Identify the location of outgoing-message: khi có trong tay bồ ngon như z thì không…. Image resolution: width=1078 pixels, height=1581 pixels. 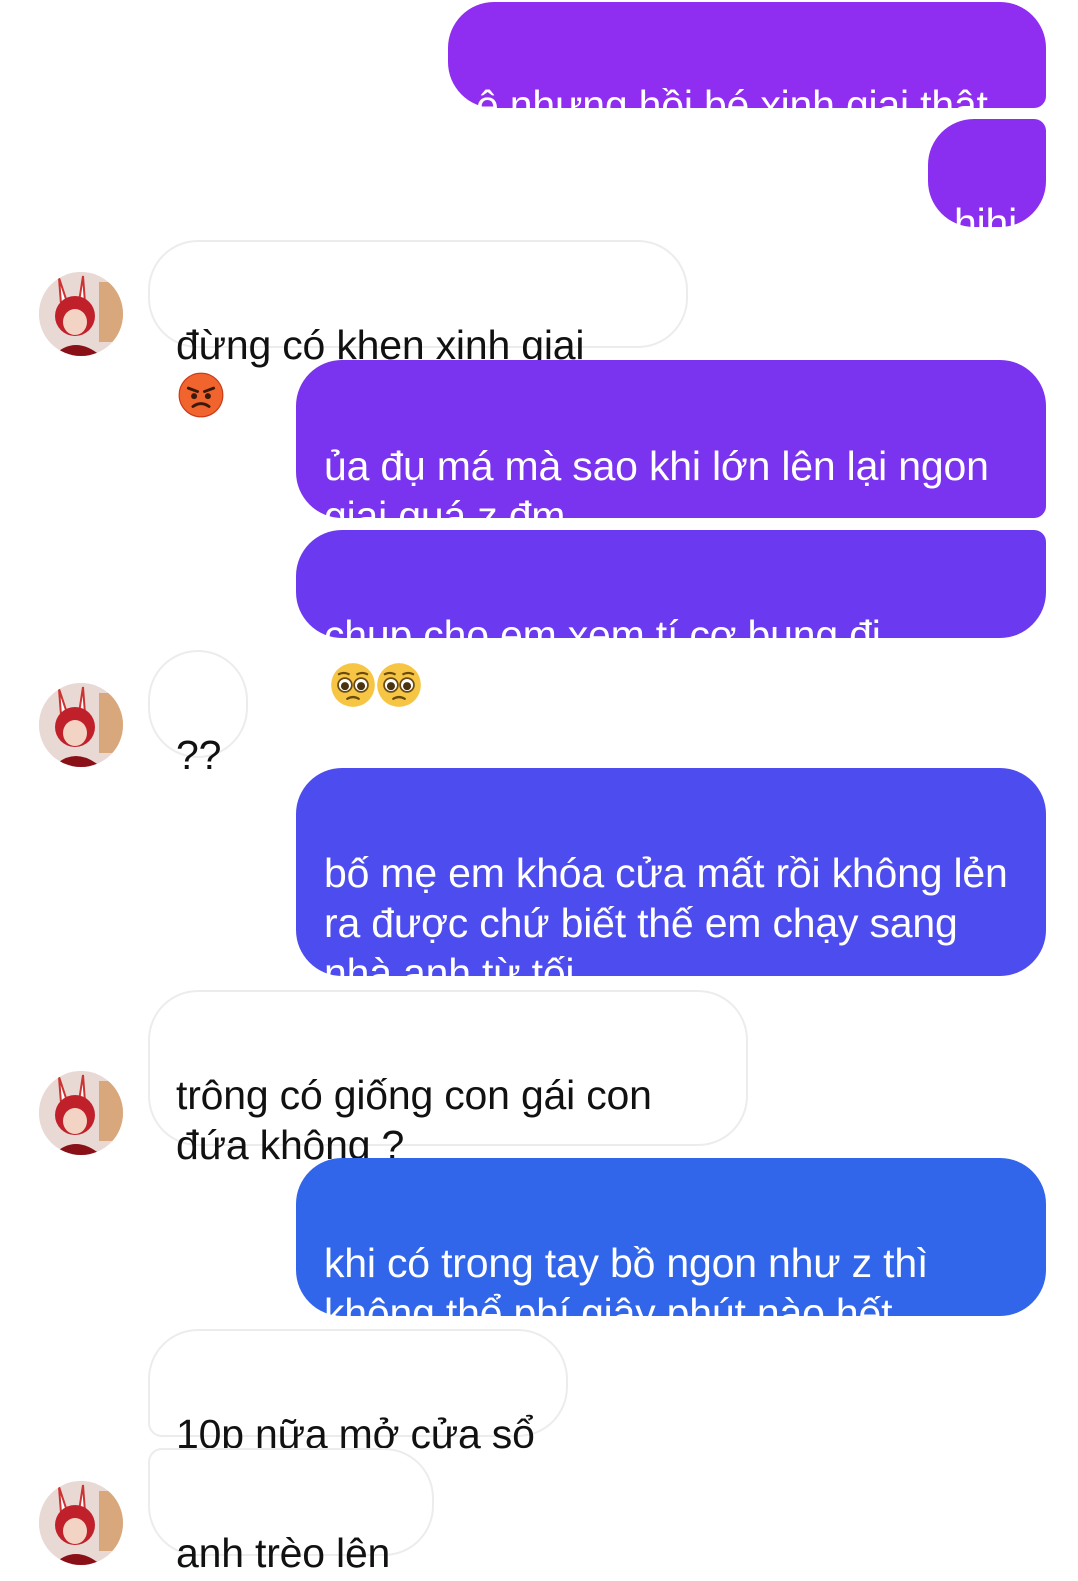
(671, 1272).